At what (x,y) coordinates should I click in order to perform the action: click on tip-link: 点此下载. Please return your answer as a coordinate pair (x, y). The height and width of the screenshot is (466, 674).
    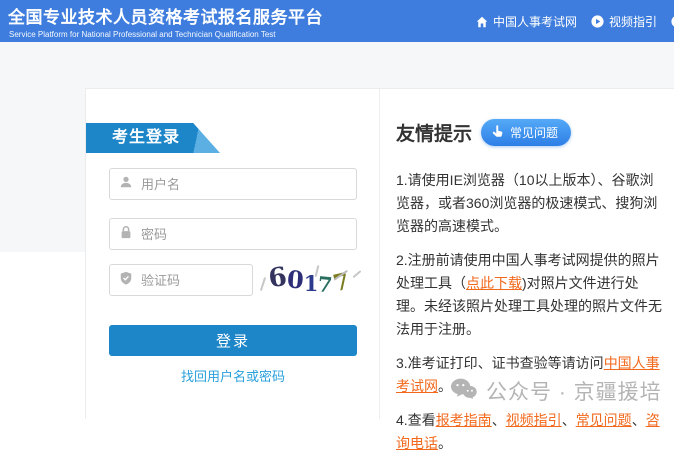
    Looking at the image, I should click on (494, 283).